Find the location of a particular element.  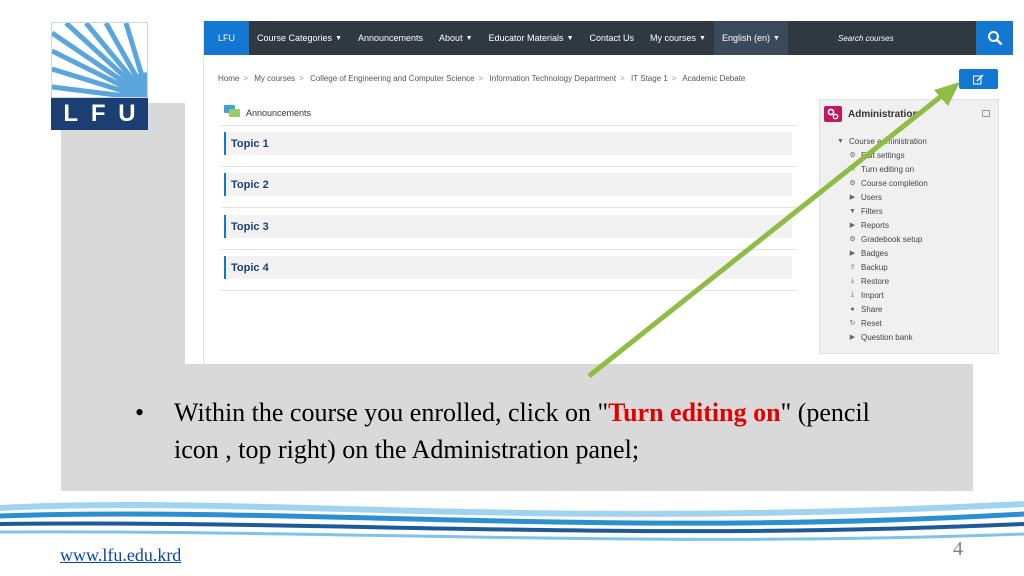

search-input: Search courses is located at coordinates (907, 38).